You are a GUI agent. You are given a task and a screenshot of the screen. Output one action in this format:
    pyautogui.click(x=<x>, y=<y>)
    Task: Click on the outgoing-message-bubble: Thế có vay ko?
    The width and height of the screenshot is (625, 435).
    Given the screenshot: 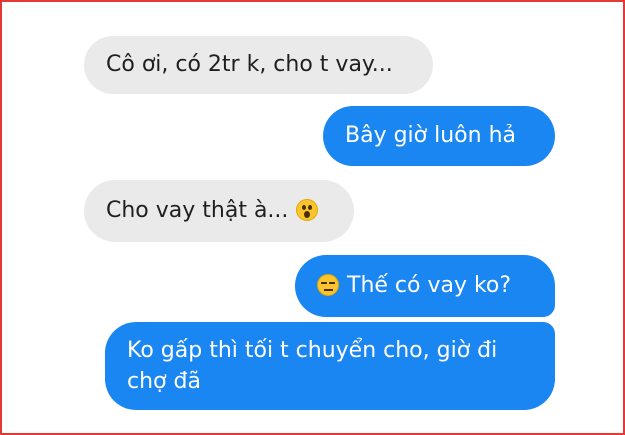 What is the action you would take?
    pyautogui.click(x=425, y=286)
    